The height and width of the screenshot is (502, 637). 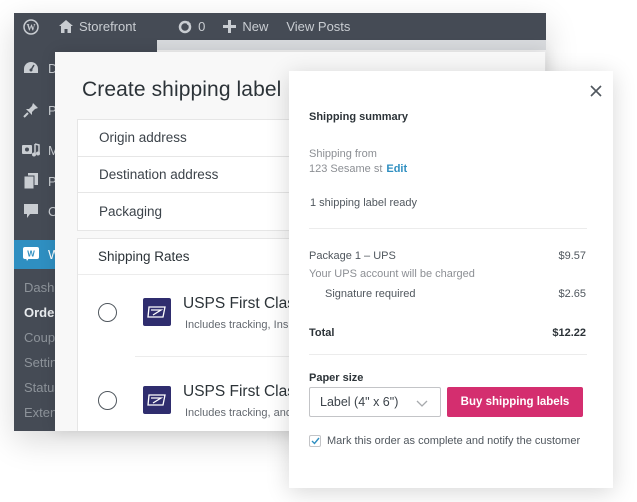 What do you see at coordinates (66, 26) in the screenshot?
I see `home-icon` at bounding box center [66, 26].